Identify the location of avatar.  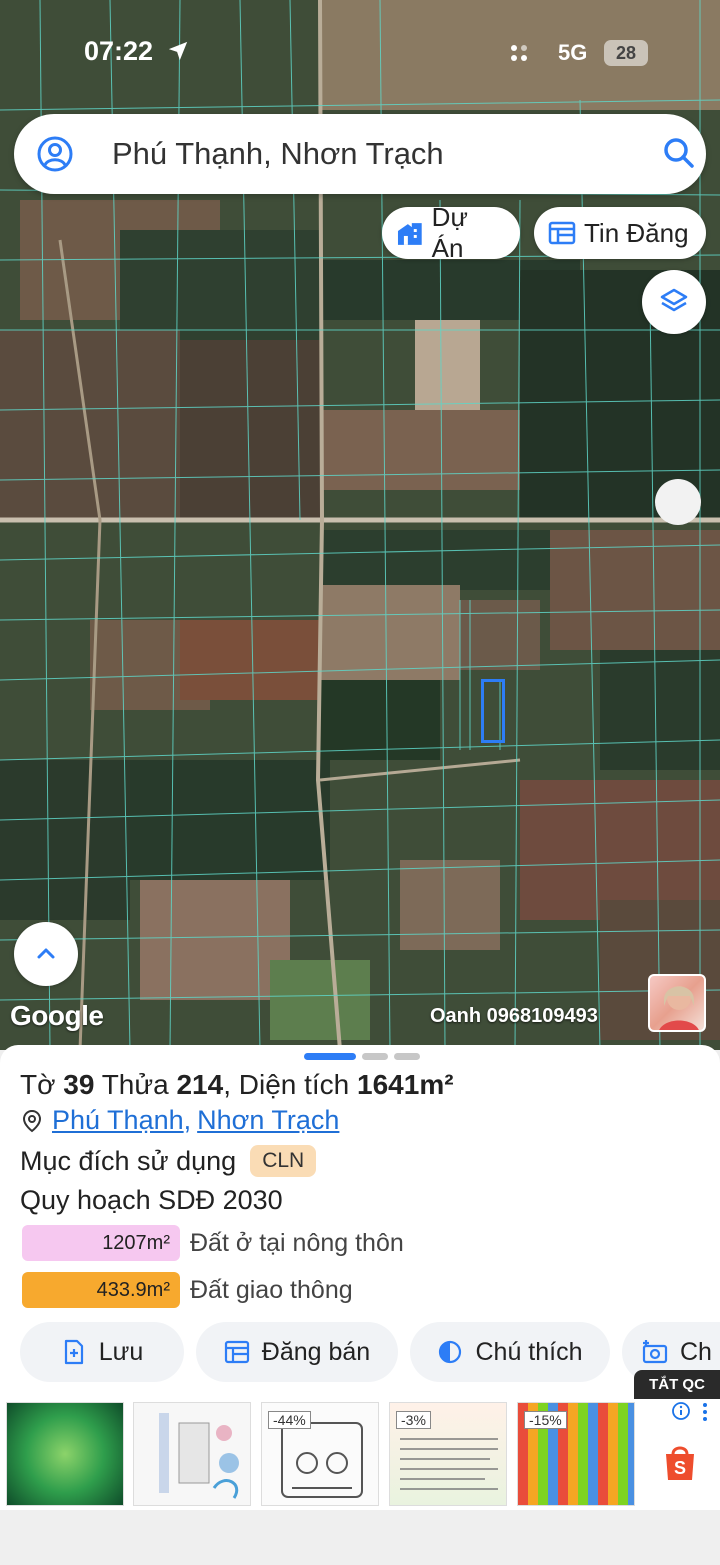
(677, 1003).